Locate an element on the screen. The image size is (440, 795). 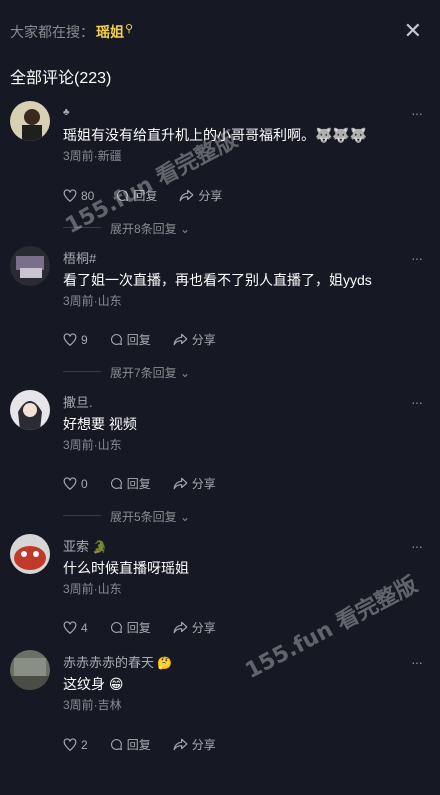
search-icon: ⚲ is located at coordinates (129, 29).